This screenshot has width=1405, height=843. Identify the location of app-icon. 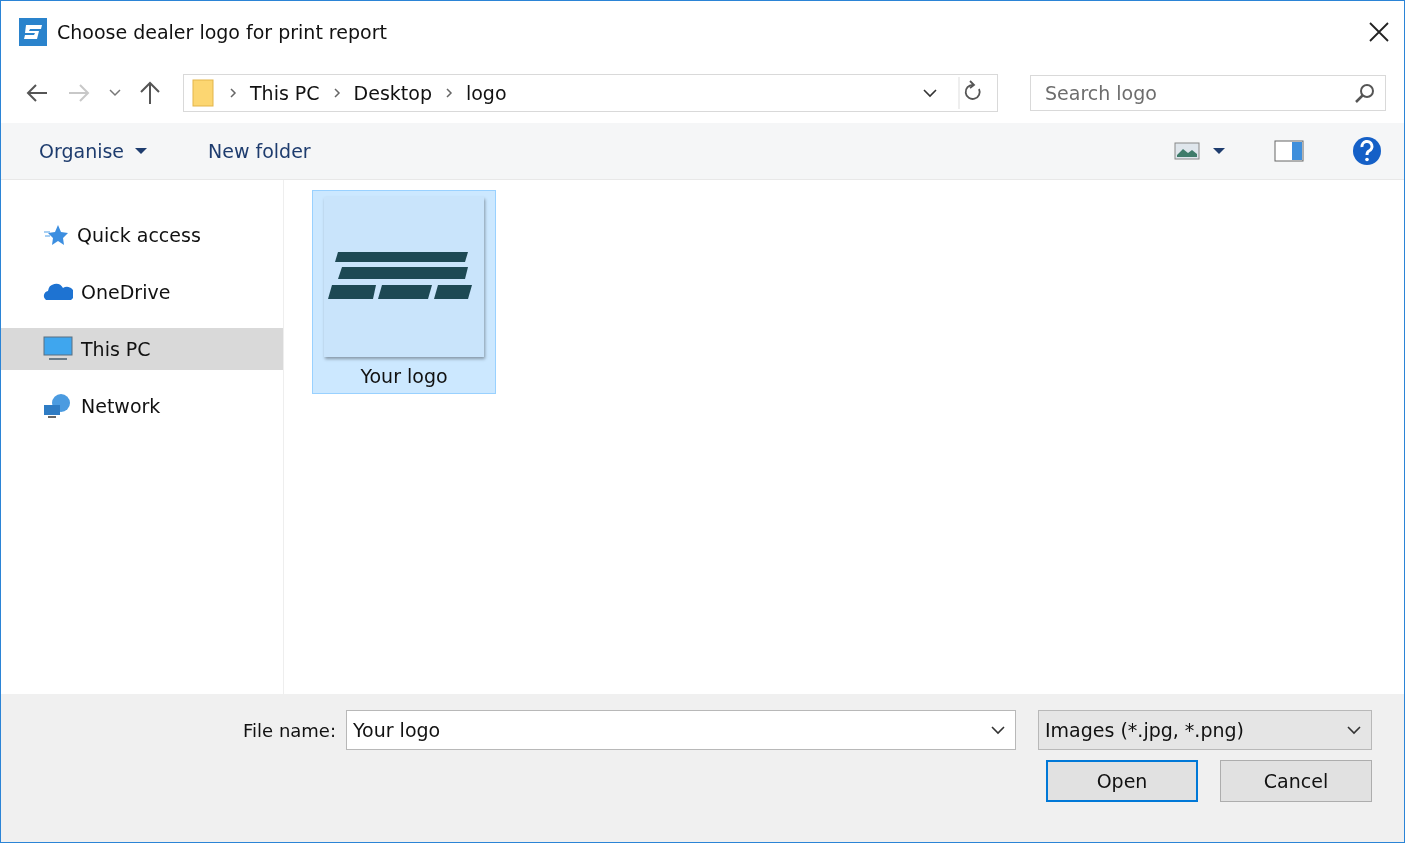
(33, 32).